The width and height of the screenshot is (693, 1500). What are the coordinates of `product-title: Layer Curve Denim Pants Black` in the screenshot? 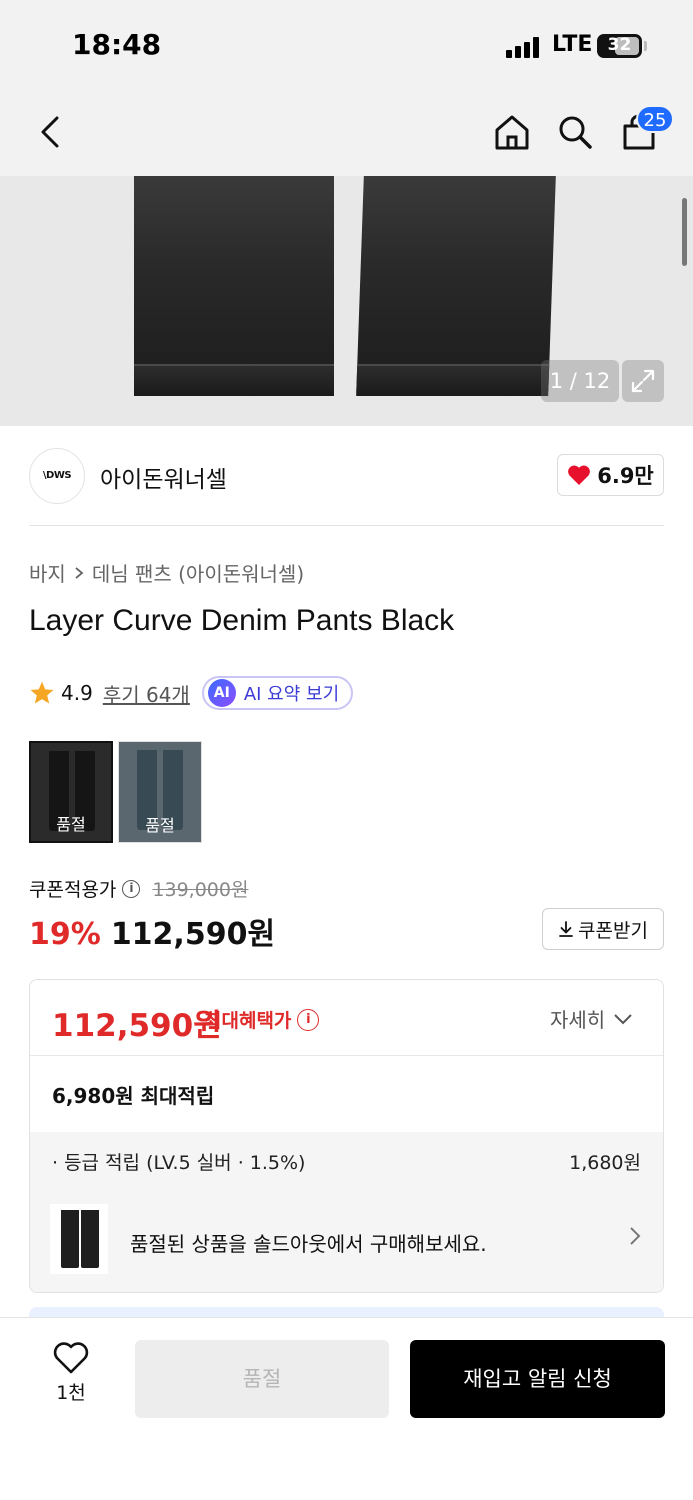 It's located at (242, 620).